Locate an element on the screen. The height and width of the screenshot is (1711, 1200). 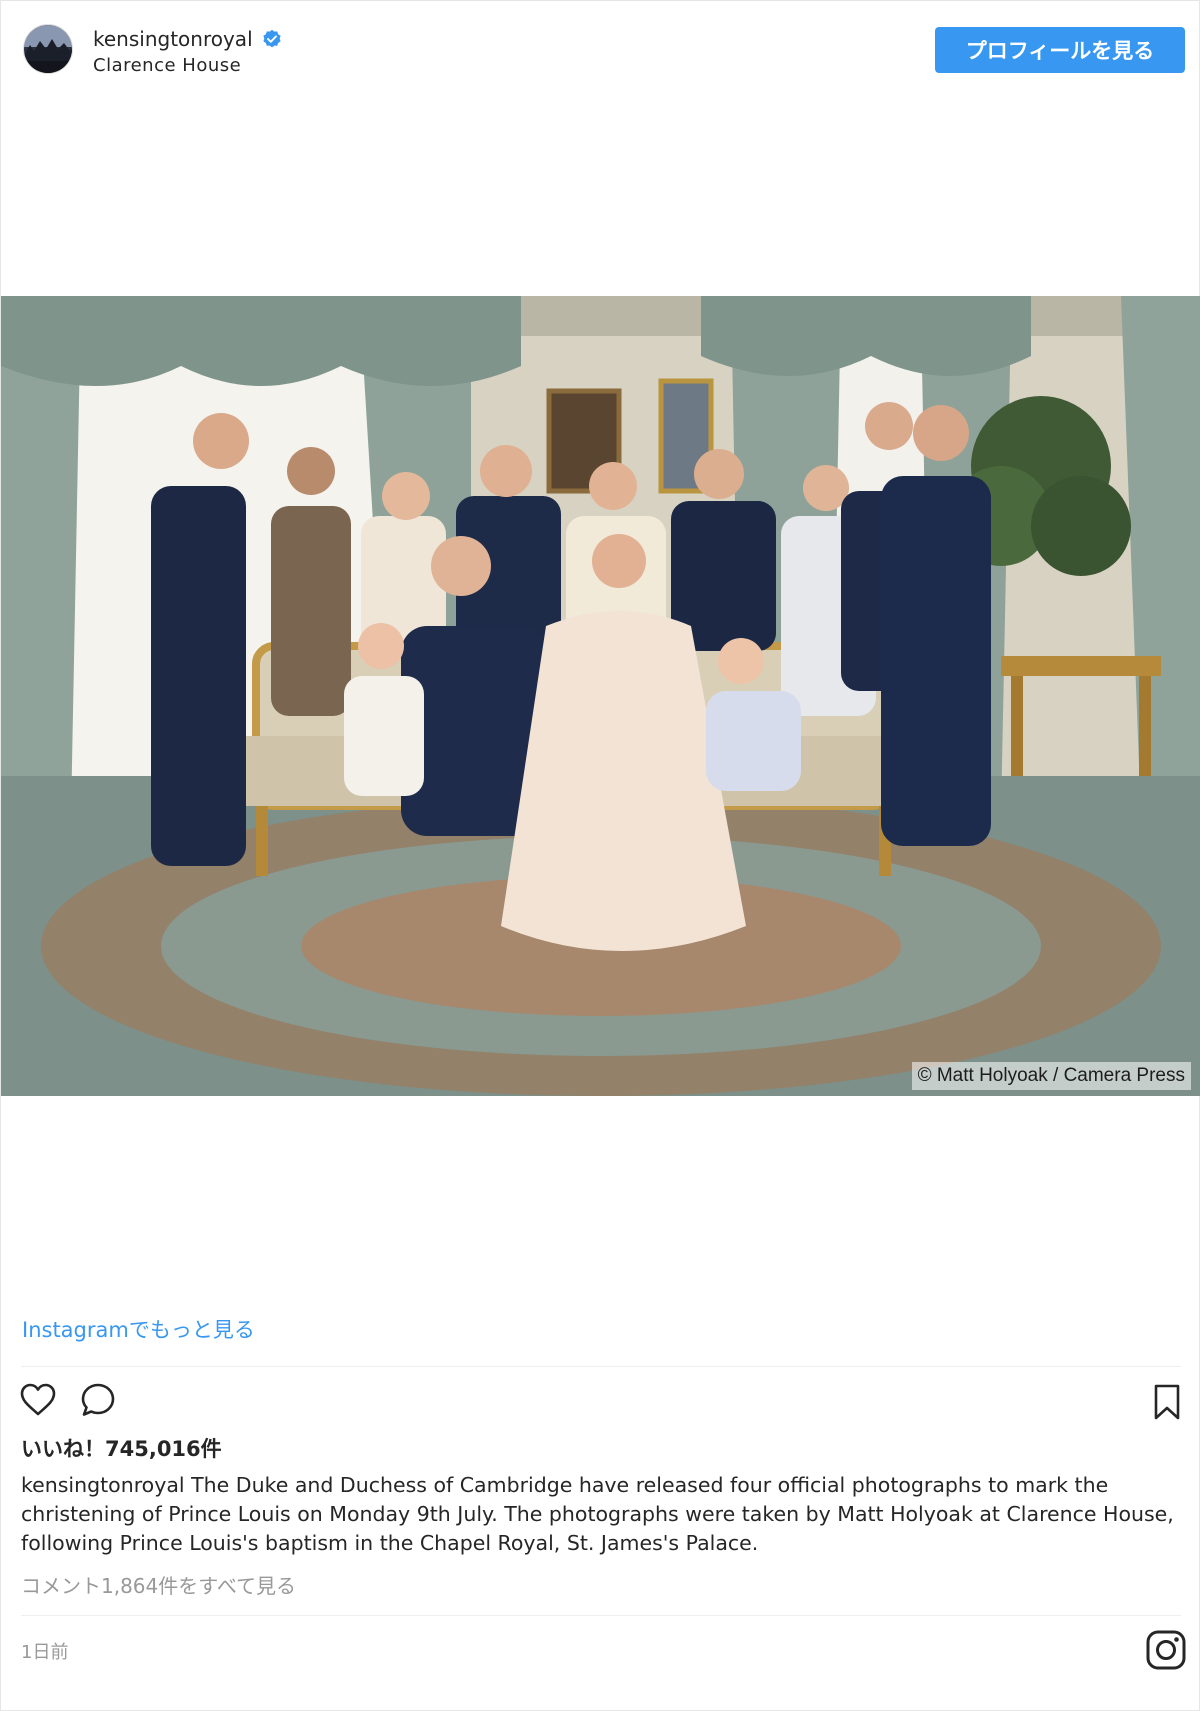
verified-badge-icon is located at coordinates (272, 38).